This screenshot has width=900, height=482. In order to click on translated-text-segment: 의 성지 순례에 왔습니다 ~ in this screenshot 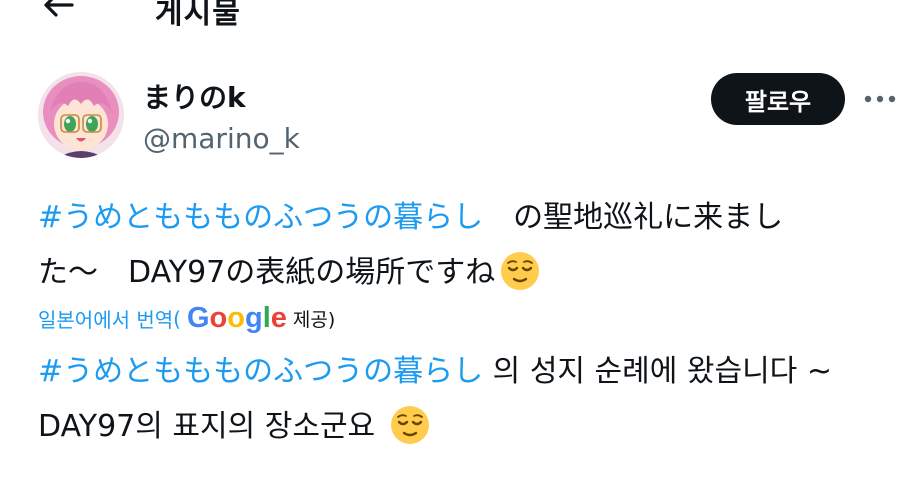, I will do `click(657, 371)`.